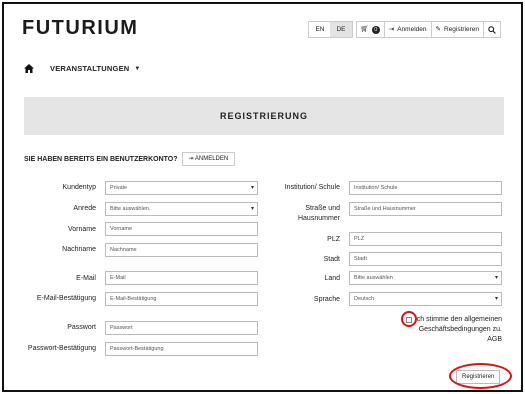 Image resolution: width=525 pixels, height=394 pixels. What do you see at coordinates (81, 327) in the screenshot?
I see `label-passwort: Passwort` at bounding box center [81, 327].